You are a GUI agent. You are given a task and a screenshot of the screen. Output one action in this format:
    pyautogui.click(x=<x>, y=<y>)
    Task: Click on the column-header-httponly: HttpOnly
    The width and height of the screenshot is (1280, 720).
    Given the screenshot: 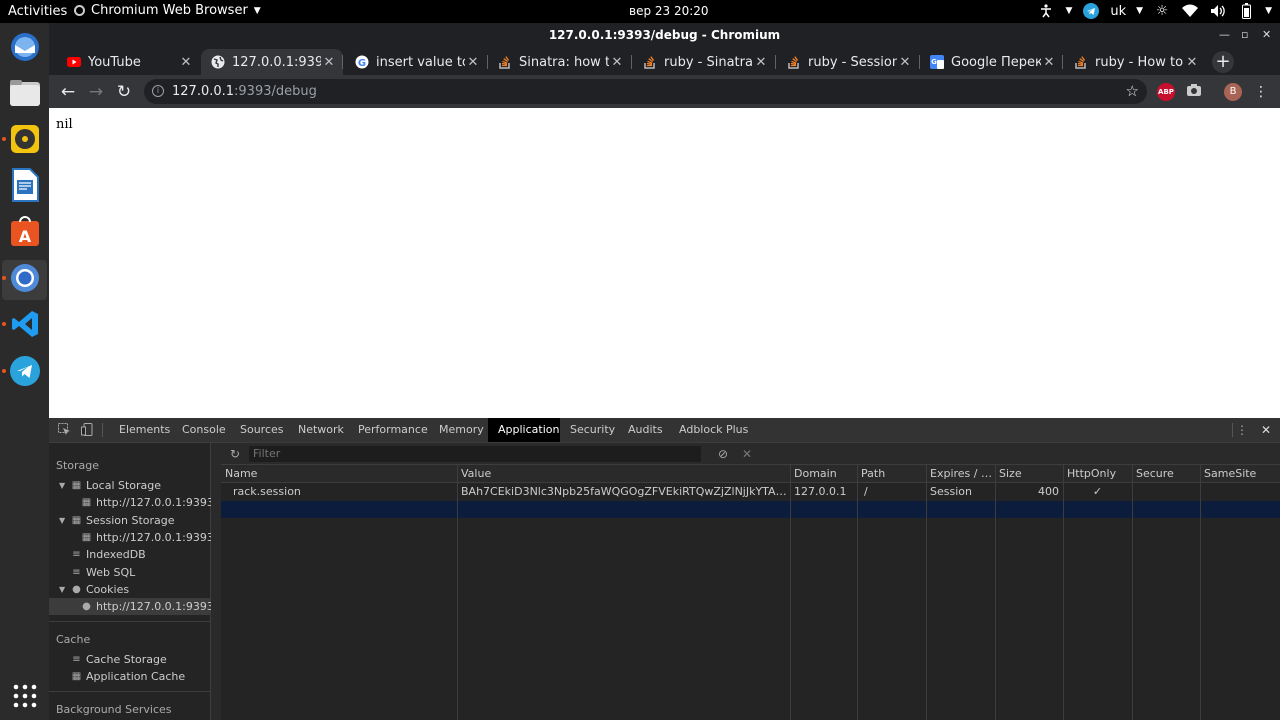 What is the action you would take?
    pyautogui.click(x=1097, y=474)
    